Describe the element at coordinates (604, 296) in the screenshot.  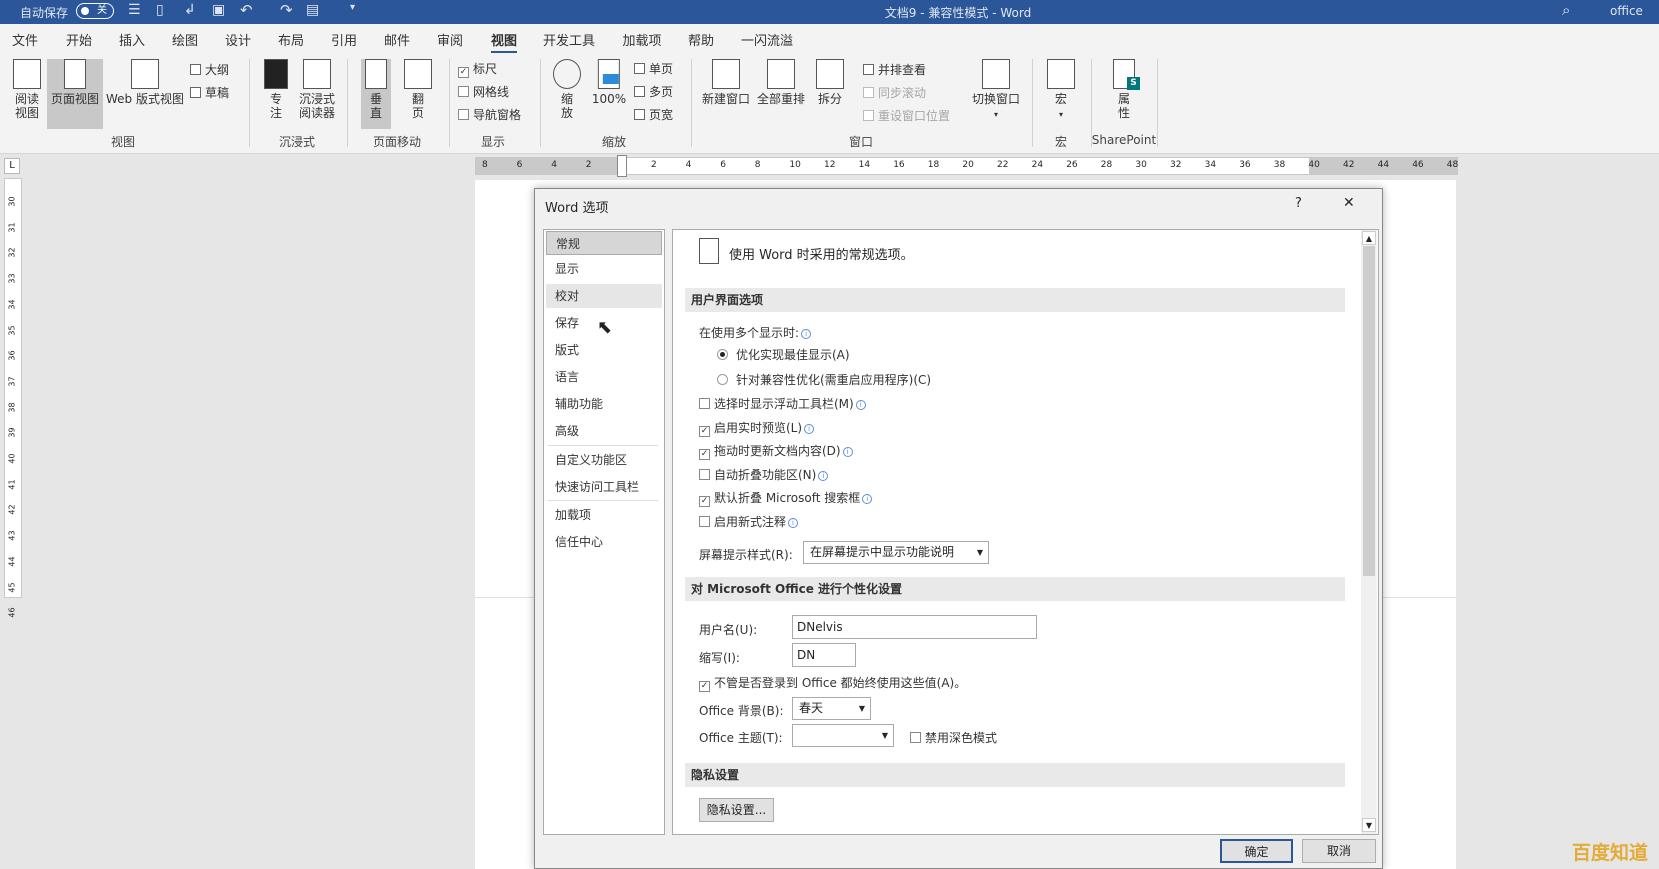
I see `nav-item-2: 校对` at that location.